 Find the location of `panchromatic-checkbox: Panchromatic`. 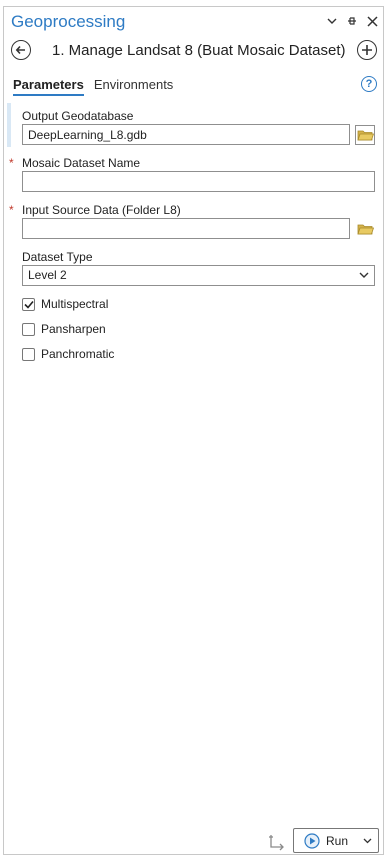

panchromatic-checkbox: Panchromatic is located at coordinates (68, 354).